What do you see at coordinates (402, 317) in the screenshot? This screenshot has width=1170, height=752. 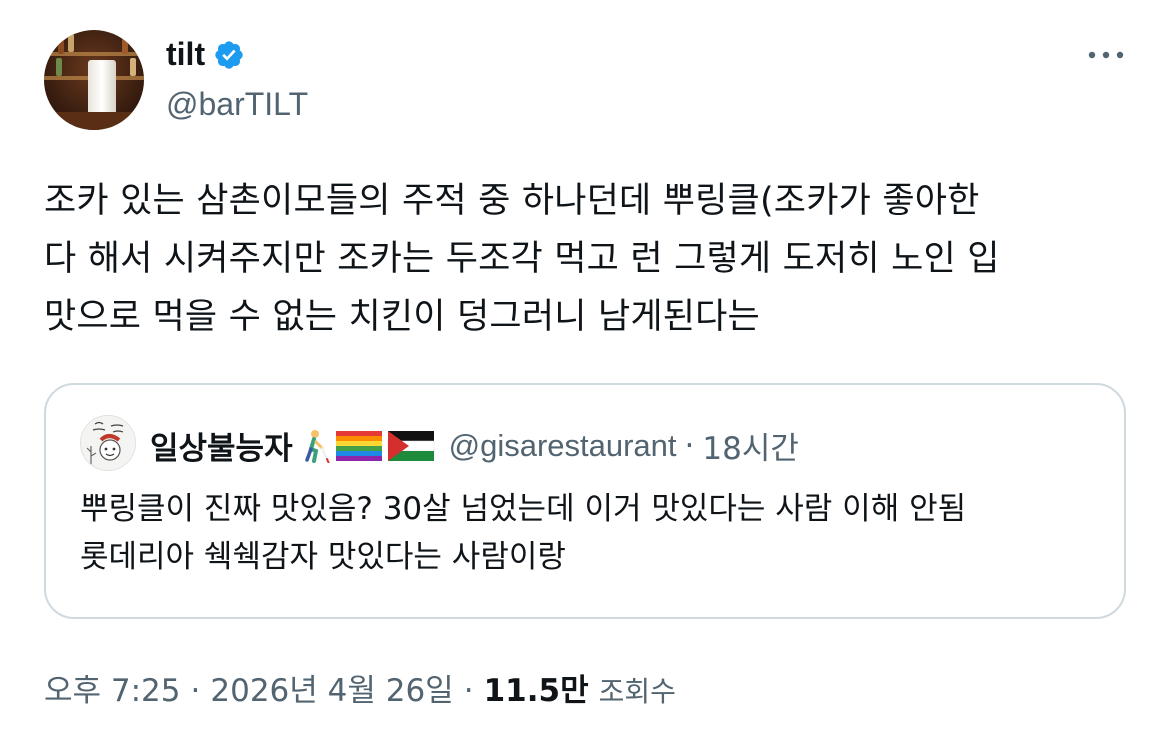 I see `tweet-text-line: 맛으로 먹을 수 없는 치킨이 덩그러니 남게된다는` at bounding box center [402, 317].